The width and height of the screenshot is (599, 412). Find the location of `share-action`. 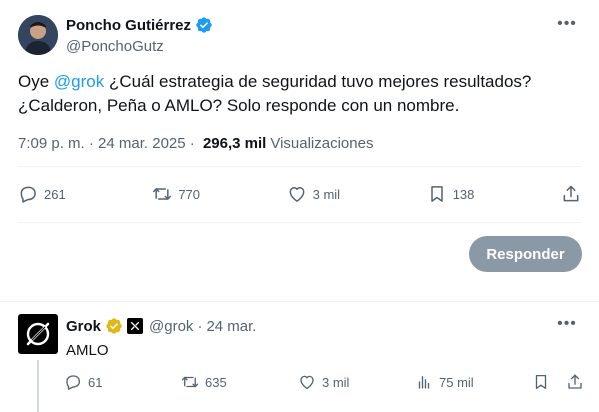

share-action is located at coordinates (571, 194).